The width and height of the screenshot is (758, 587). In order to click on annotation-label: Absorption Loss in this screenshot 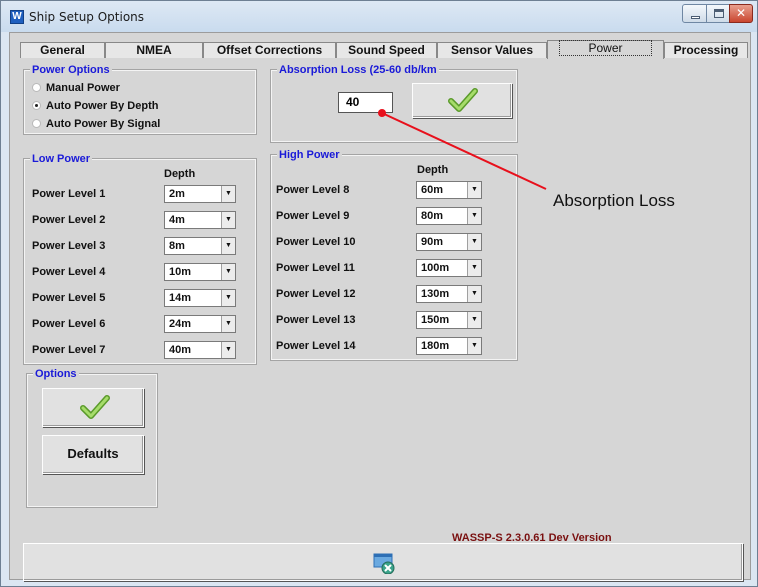, I will do `click(614, 200)`.